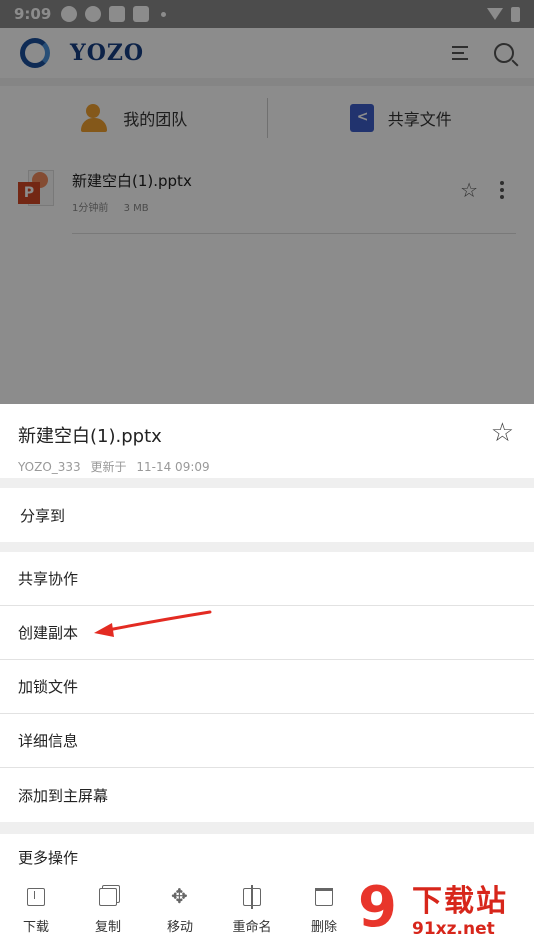 This screenshot has width=534, height=950. I want to click on watermark: 9 下载站 91xz.net, so click(446, 912).